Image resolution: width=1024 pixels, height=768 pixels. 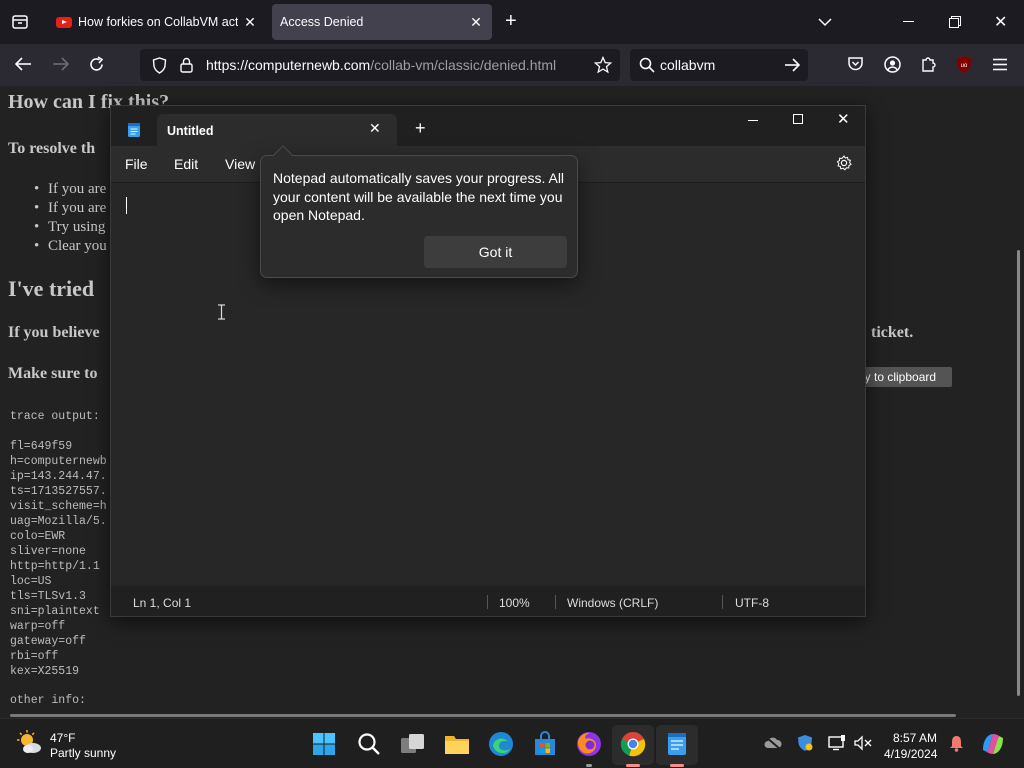 What do you see at coordinates (825, 23) in the screenshot?
I see `list-tabs-chevron-icon` at bounding box center [825, 23].